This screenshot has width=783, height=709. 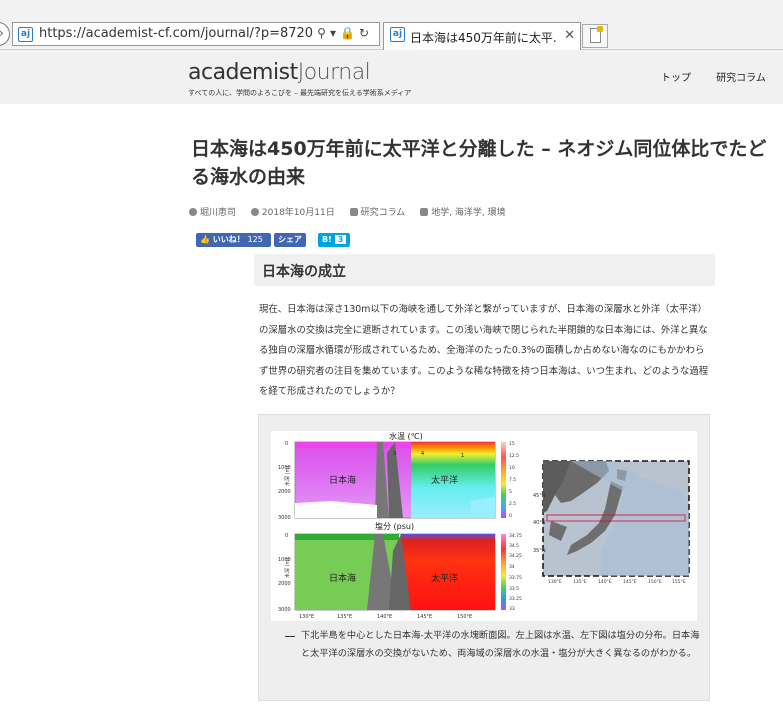 I want to click on top-section-tick-1: 4, so click(x=422, y=454).